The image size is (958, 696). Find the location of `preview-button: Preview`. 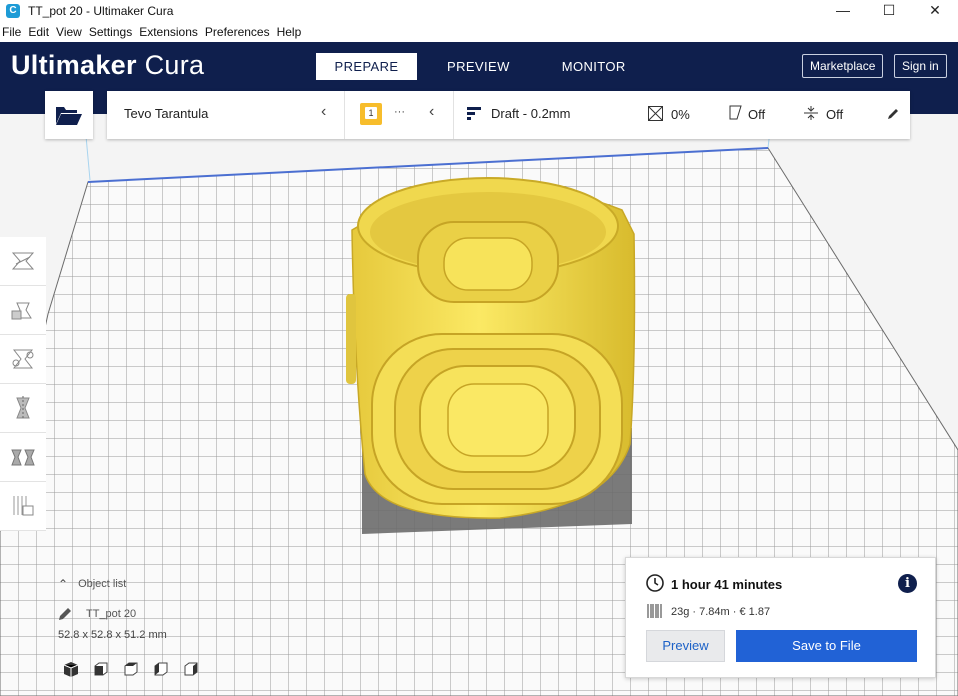

preview-button: Preview is located at coordinates (685, 646).